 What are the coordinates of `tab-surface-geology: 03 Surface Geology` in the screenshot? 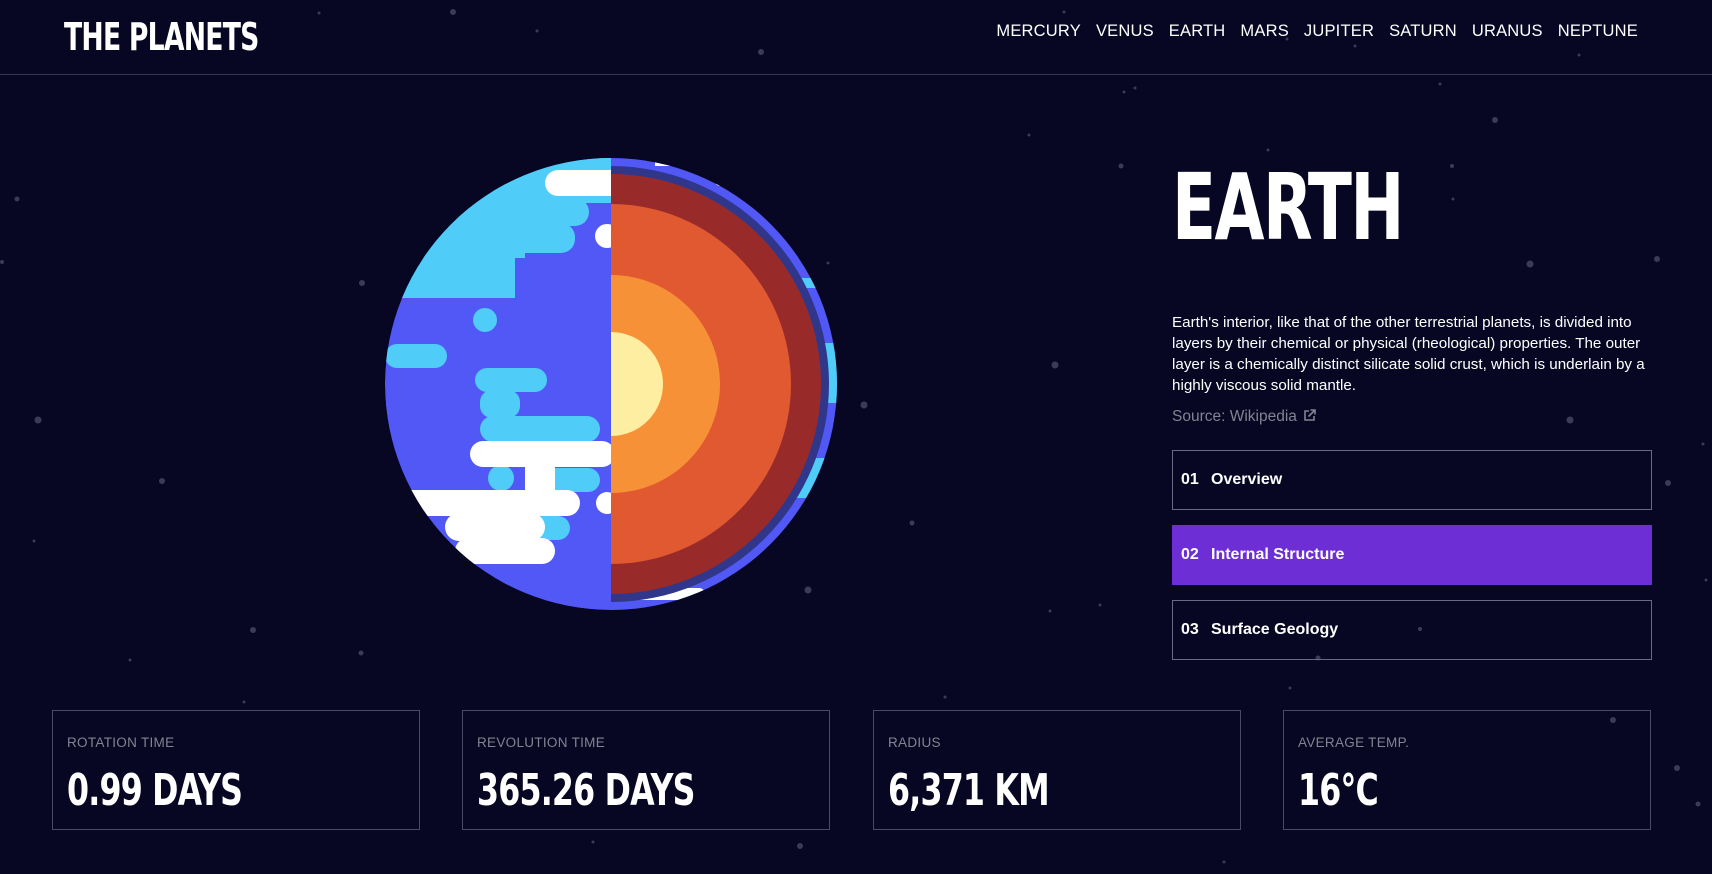 It's located at (1412, 630).